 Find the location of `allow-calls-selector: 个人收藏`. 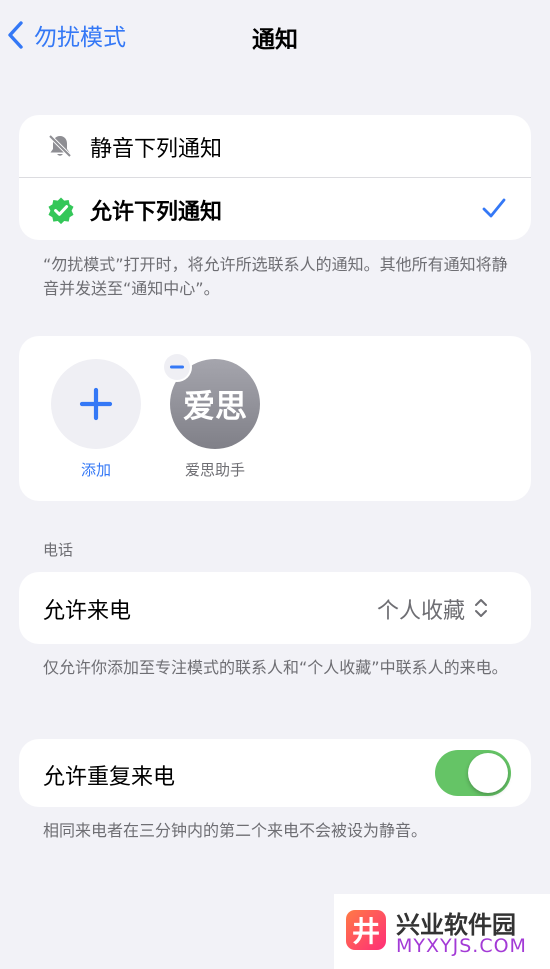

allow-calls-selector: 个人收藏 is located at coordinates (421, 609).